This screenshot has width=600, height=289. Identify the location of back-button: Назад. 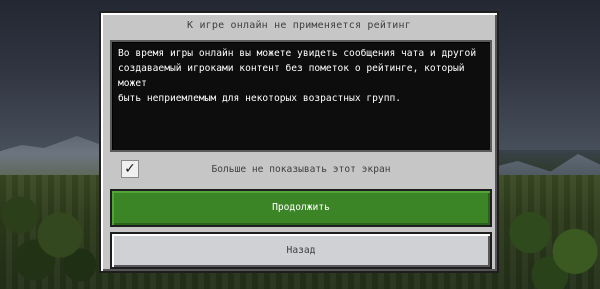
(301, 250).